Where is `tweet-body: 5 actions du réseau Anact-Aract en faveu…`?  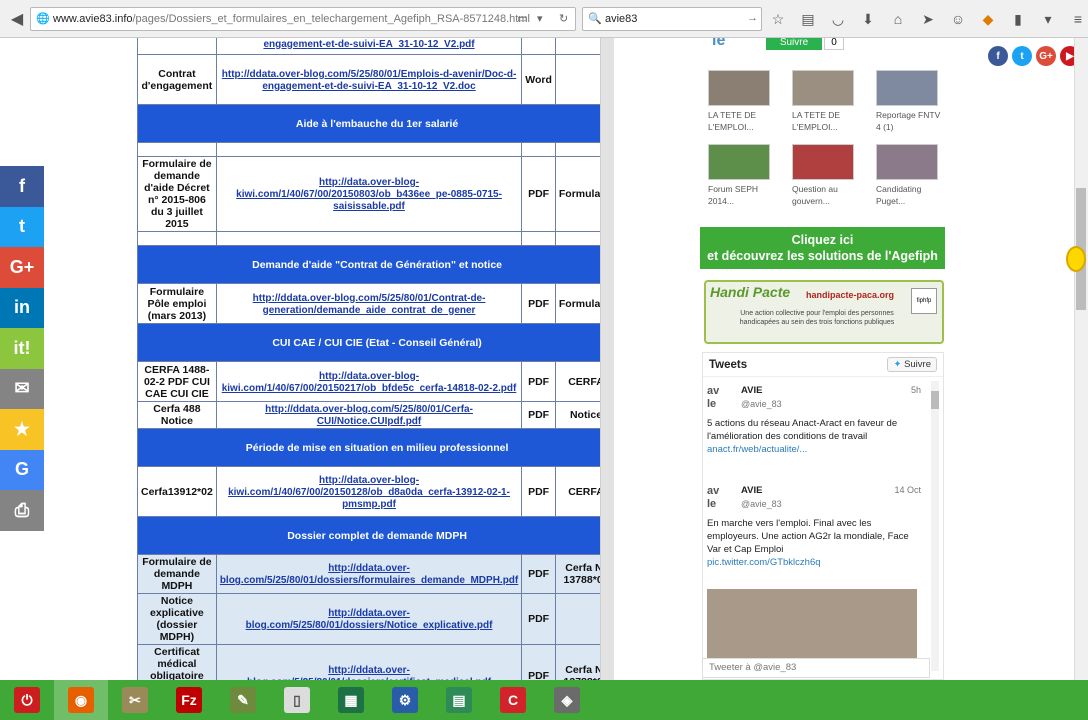 tweet-body: 5 actions du réseau Anact-Aract en faveu… is located at coordinates (814, 436).